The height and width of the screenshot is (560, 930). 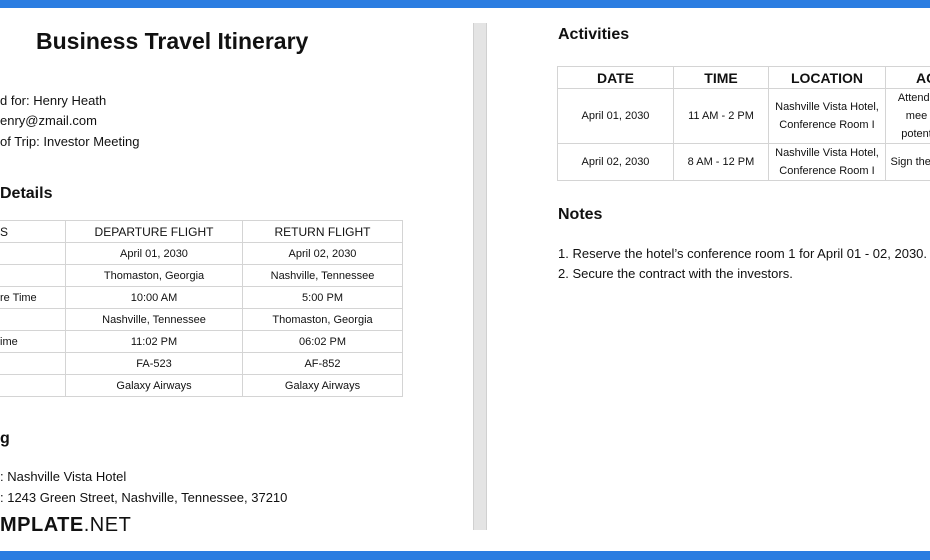 I want to click on cell: 11:02 PM, so click(x=154, y=341).